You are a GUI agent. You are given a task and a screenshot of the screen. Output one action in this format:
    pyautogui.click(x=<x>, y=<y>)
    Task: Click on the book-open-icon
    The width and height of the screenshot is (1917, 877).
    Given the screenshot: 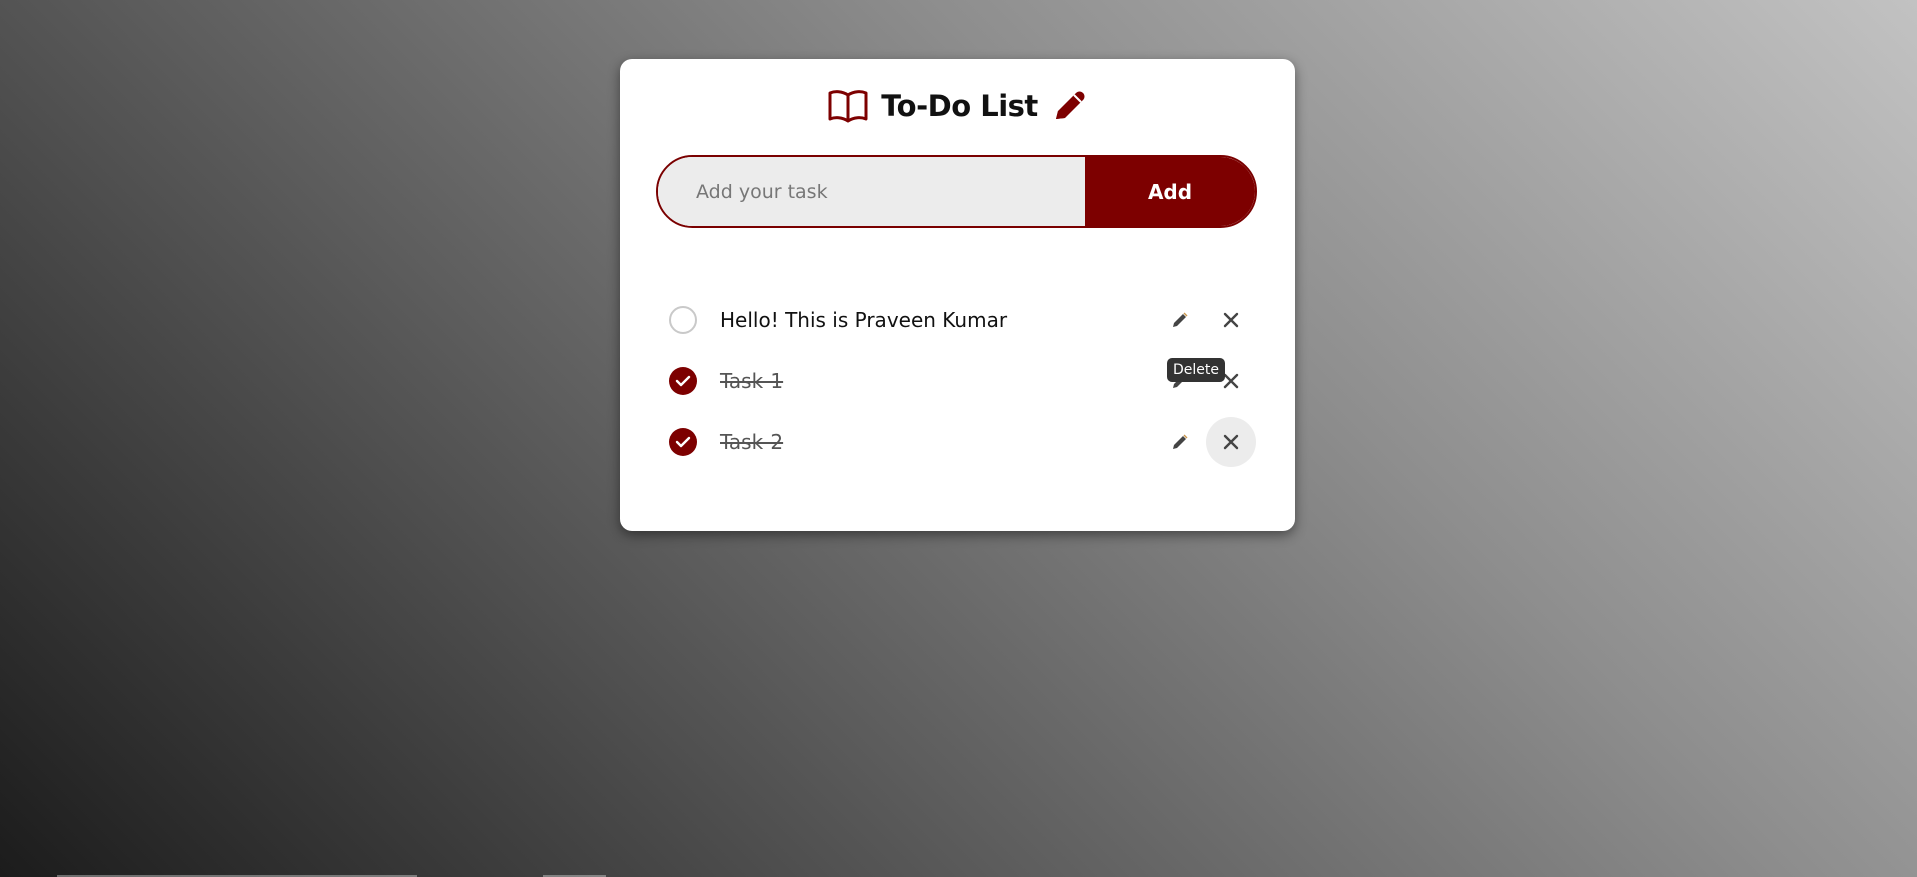 What is the action you would take?
    pyautogui.click(x=848, y=106)
    